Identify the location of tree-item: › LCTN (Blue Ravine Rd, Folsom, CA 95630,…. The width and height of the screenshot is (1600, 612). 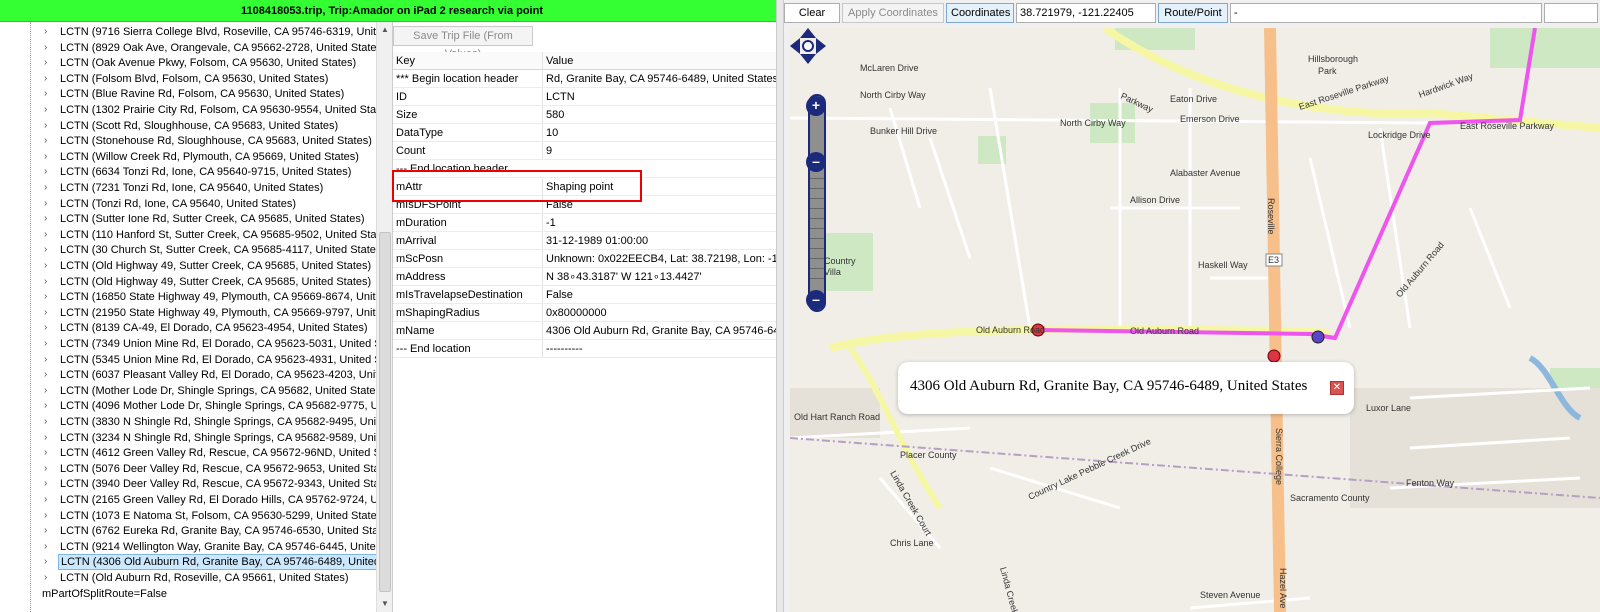
(188, 94).